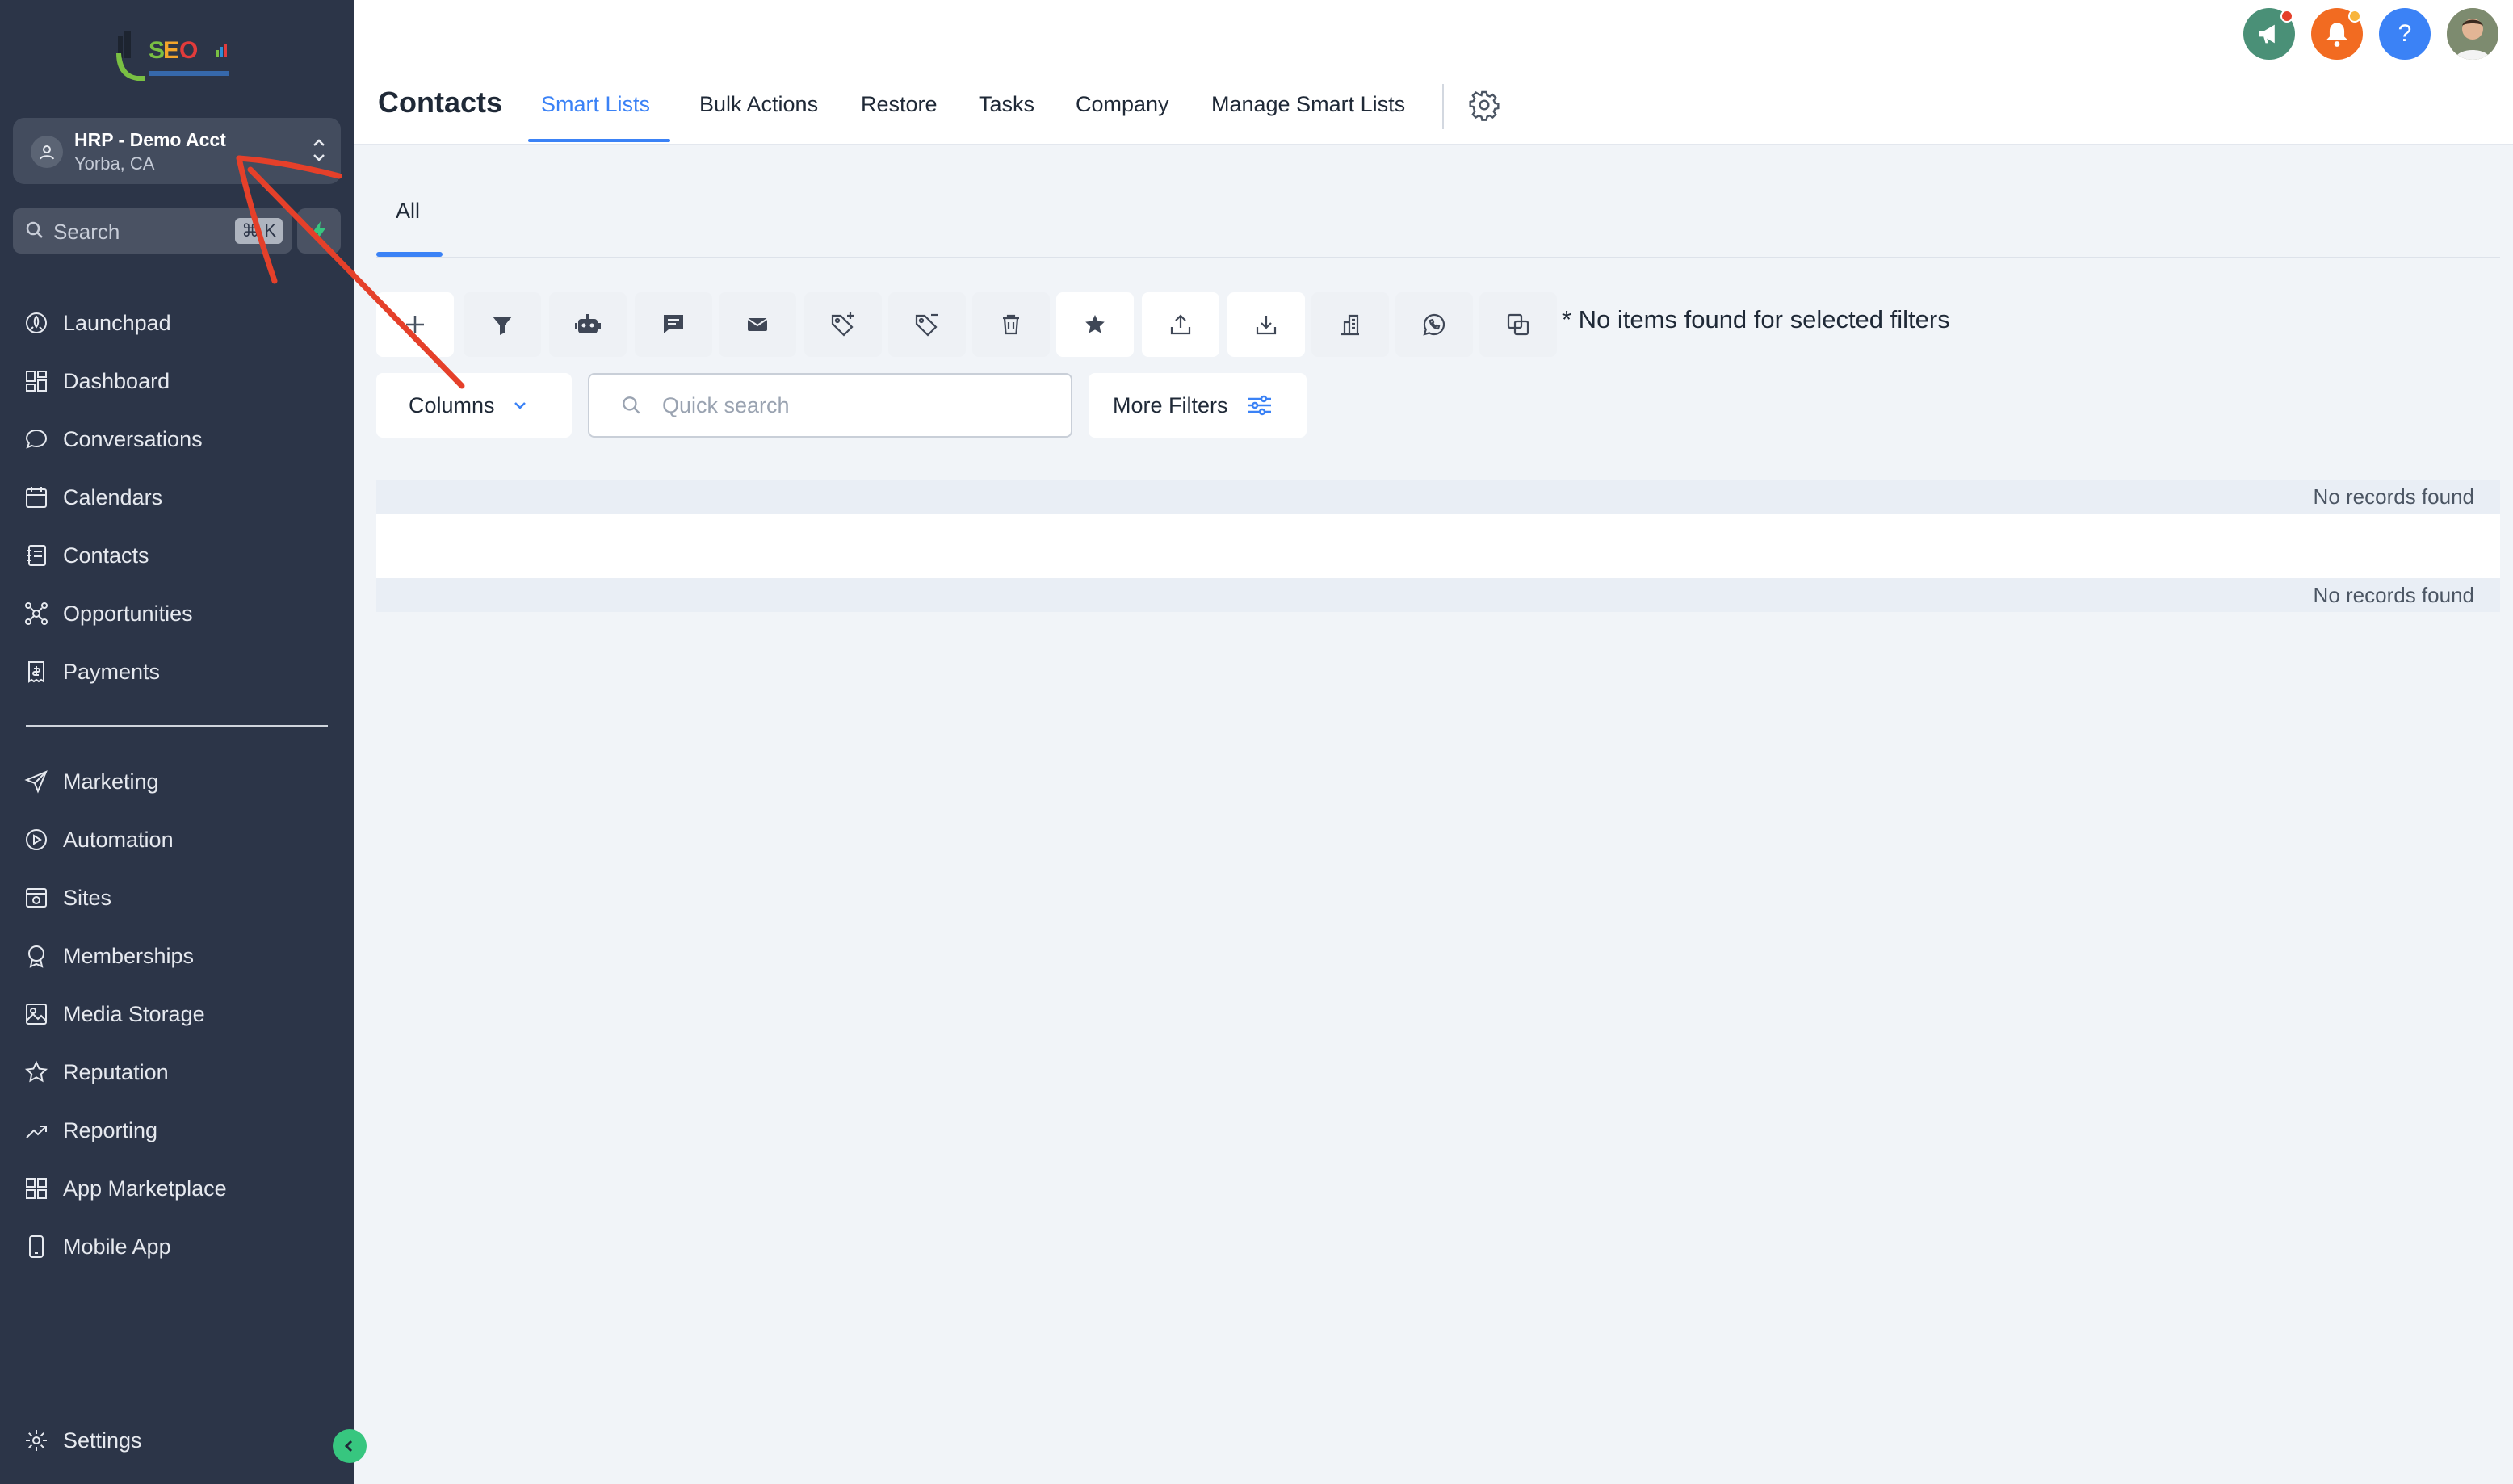  I want to click on sidebar-item-contacts: Contacts, so click(177, 555).